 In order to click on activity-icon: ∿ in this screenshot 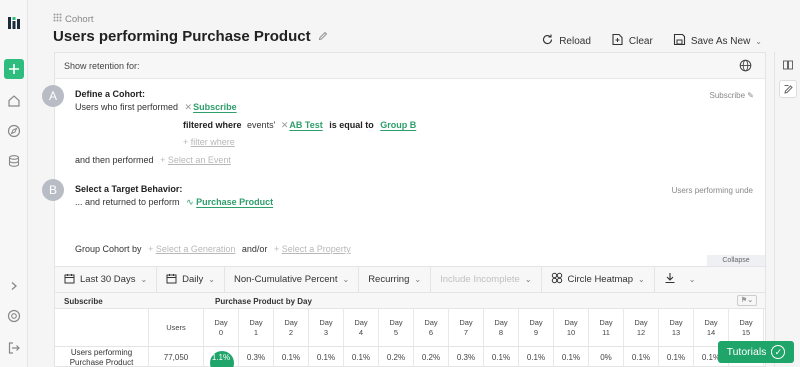, I will do `click(190, 202)`.